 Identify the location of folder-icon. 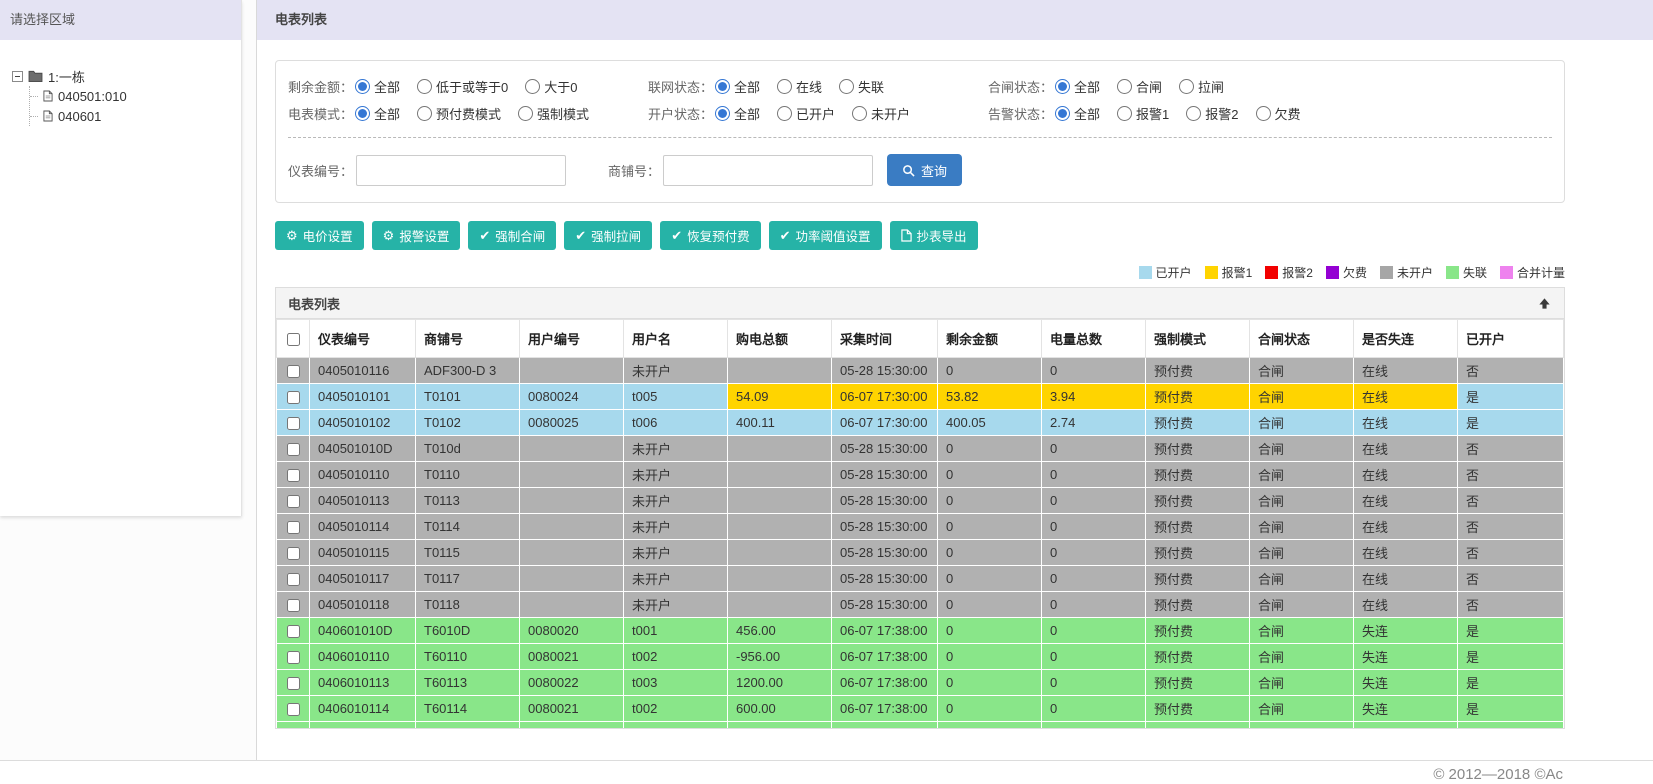
(35, 76).